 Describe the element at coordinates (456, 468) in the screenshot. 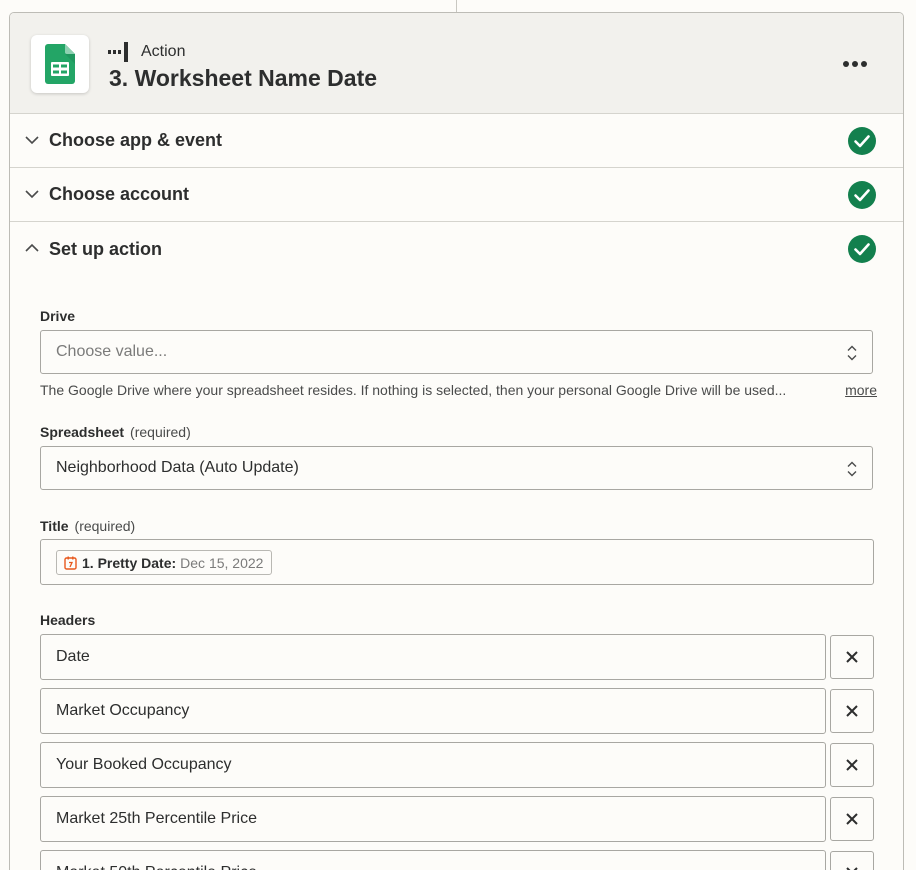

I see `spreadsheet-select: Neighborhood Data (Auto Update)` at that location.